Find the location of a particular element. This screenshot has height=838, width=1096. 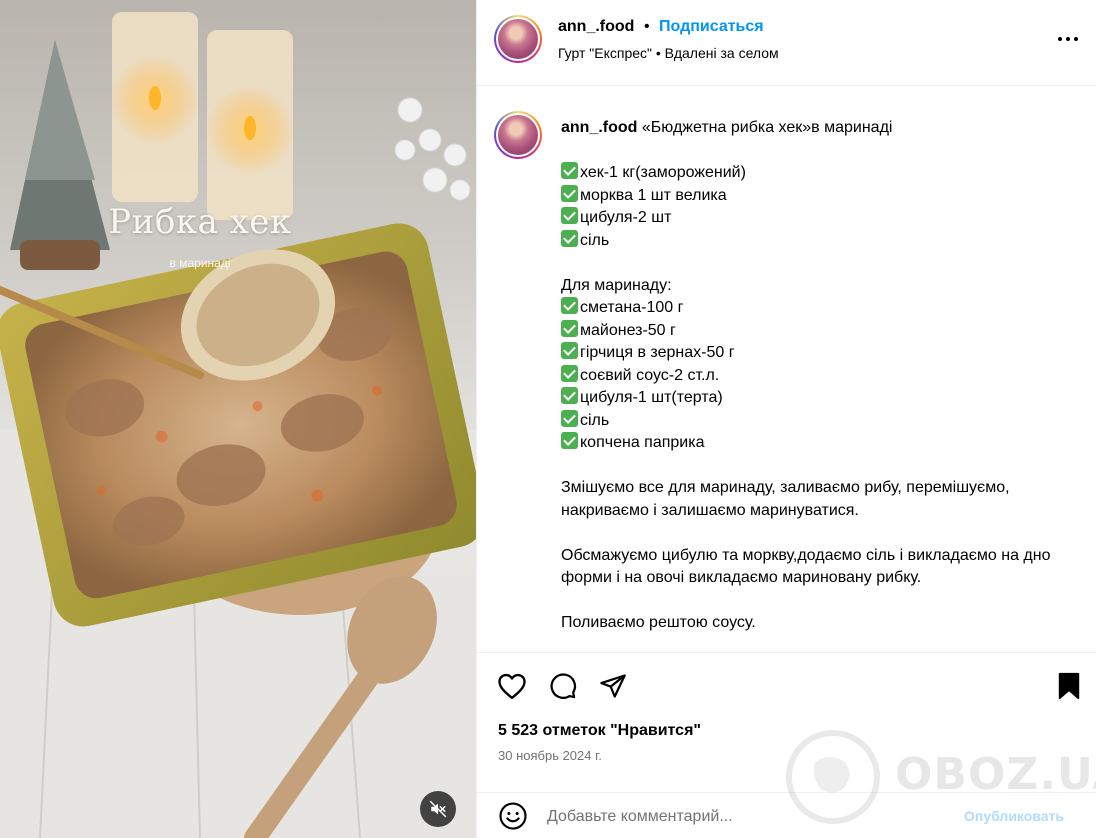

caption-avatar is located at coordinates (518, 135).